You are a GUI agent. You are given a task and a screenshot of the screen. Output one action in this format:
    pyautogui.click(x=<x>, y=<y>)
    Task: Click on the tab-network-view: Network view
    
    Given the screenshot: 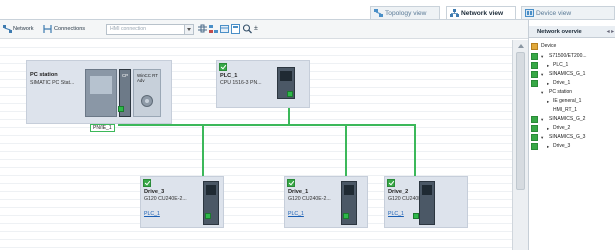 What is the action you would take?
    pyautogui.click(x=481, y=13)
    